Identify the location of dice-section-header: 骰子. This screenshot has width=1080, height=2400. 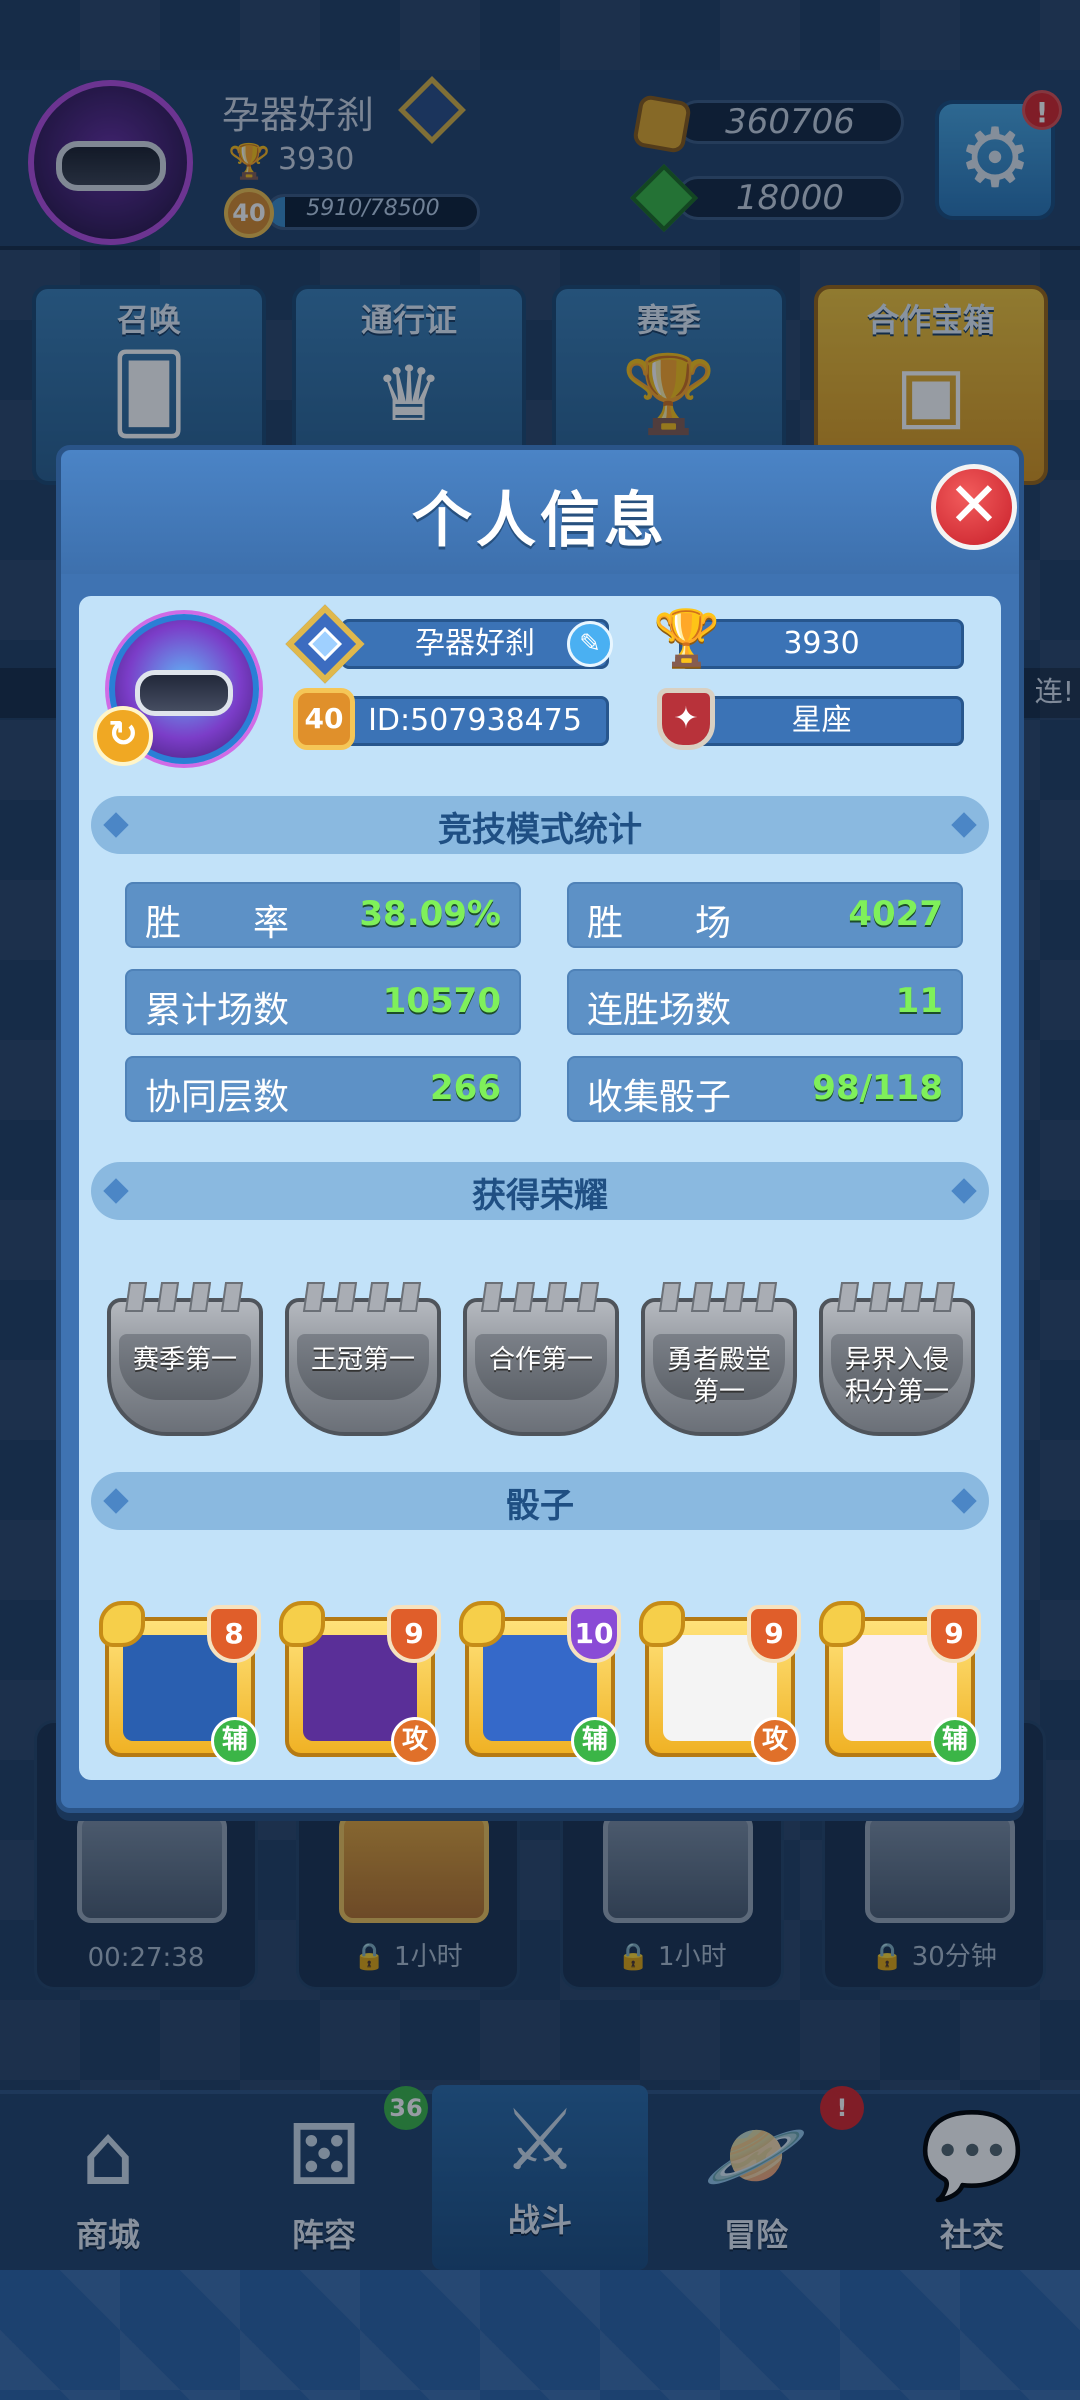
(540, 1501).